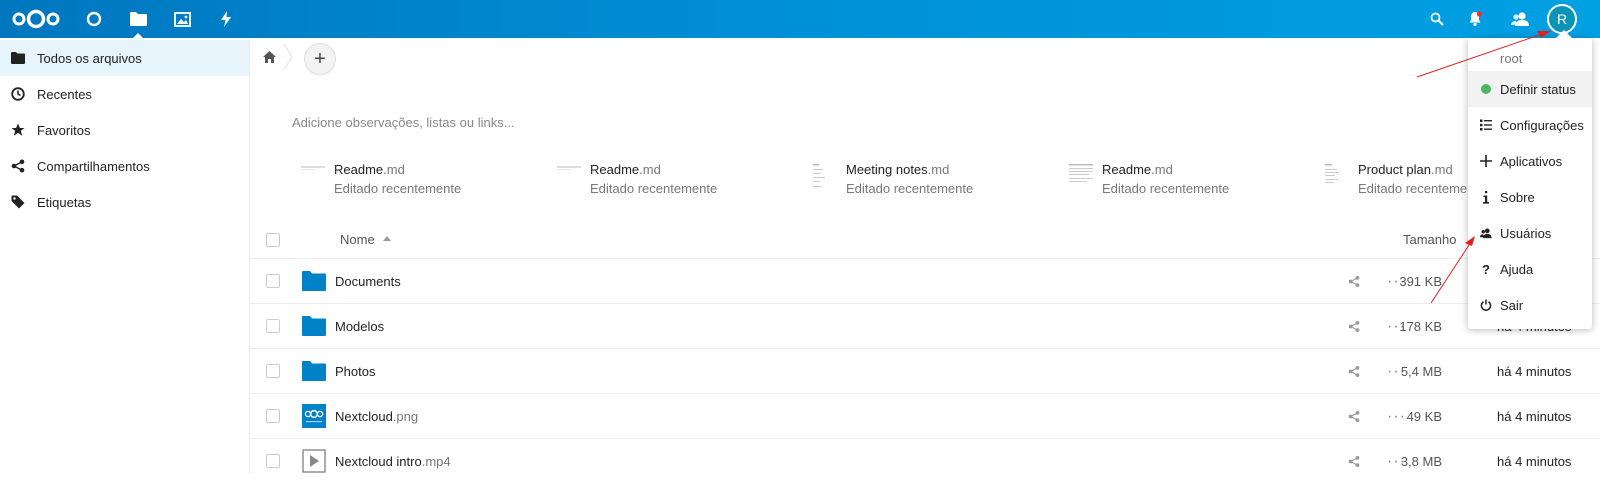 This screenshot has height=484, width=1600. I want to click on file-name: Photos, so click(355, 371).